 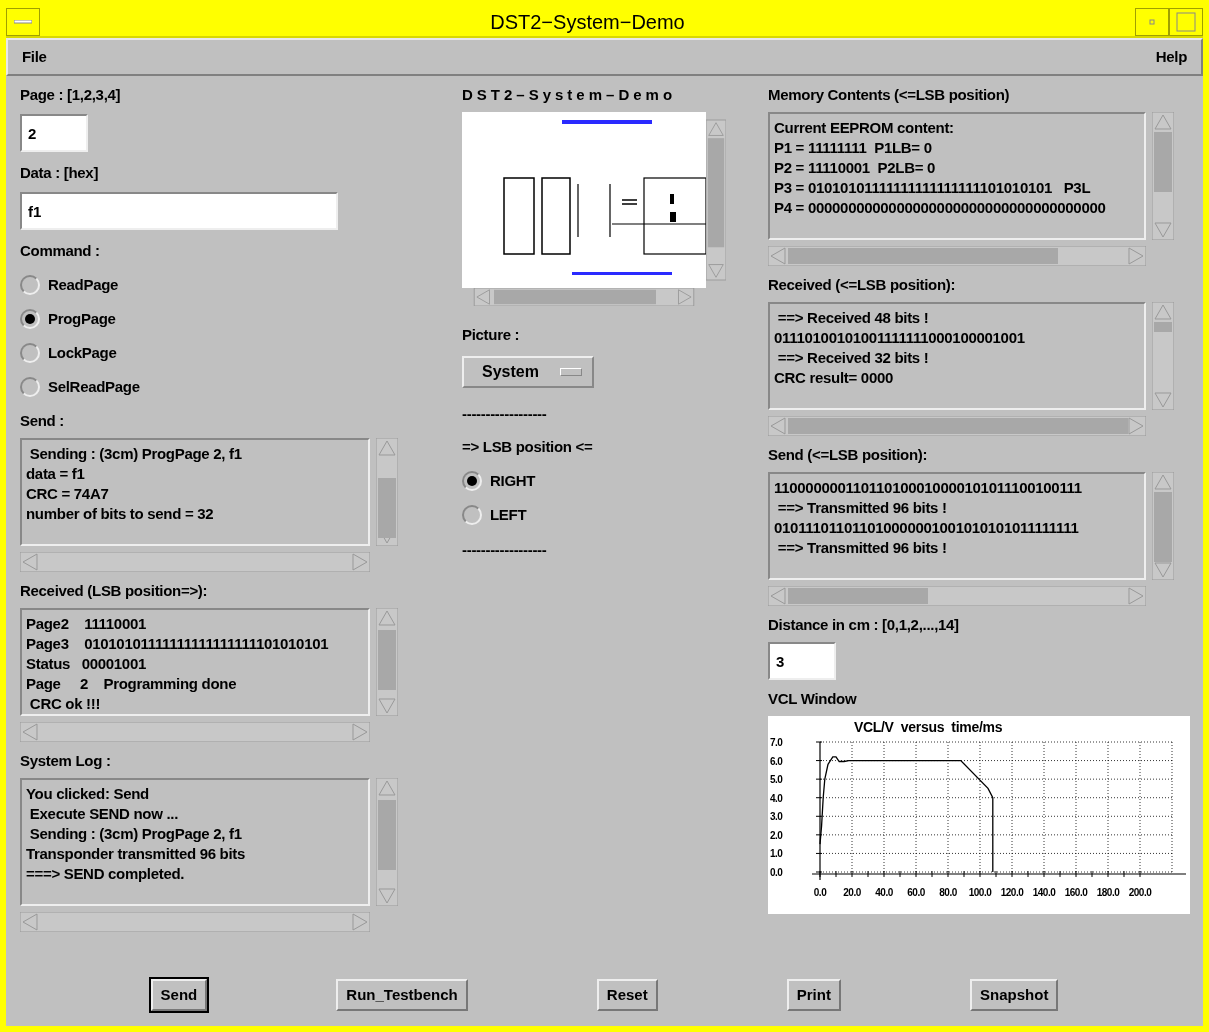 What do you see at coordinates (862, 285) in the screenshot?
I see `section-label: Received (<=LSB position):` at bounding box center [862, 285].